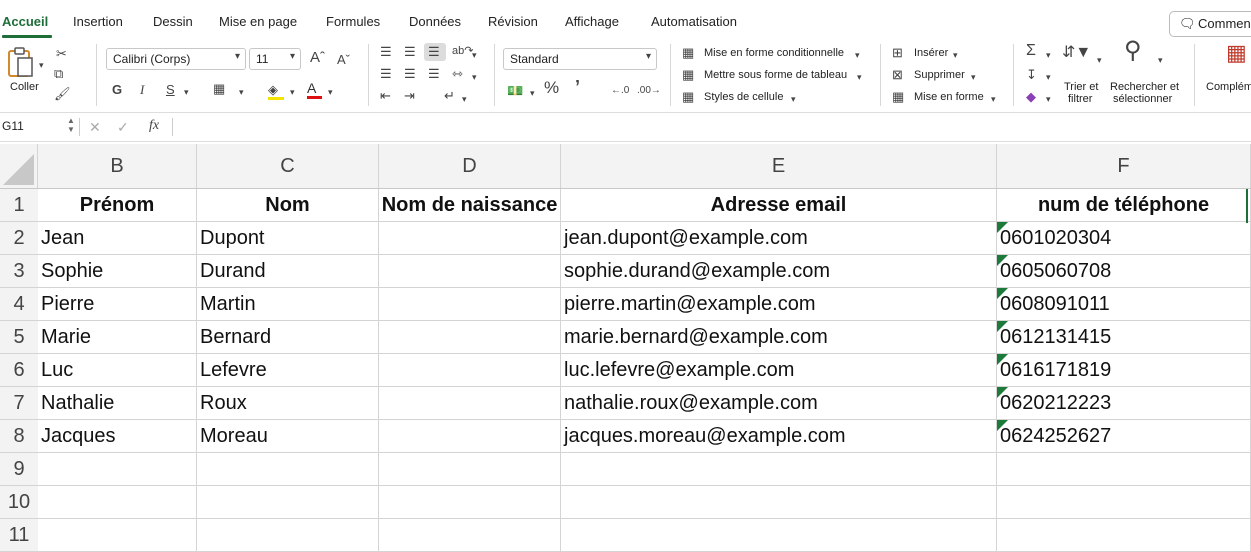  I want to click on comma-style-icon: ’, so click(577, 87).